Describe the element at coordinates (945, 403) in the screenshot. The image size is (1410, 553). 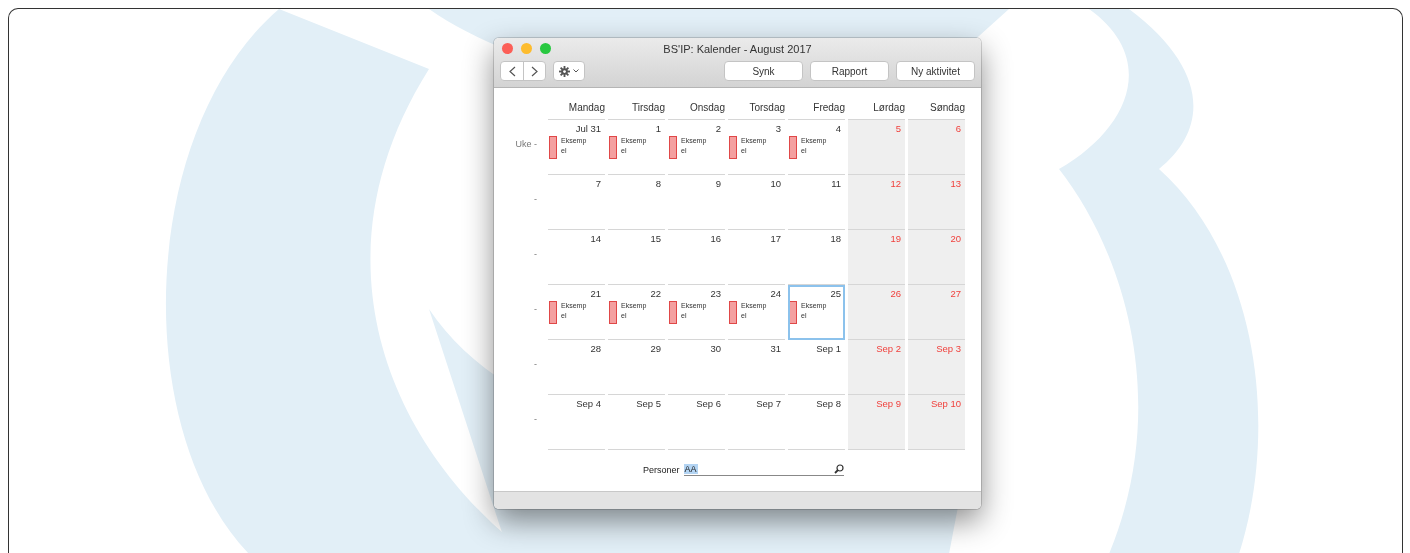
I see `day-number: Sep 10` at that location.